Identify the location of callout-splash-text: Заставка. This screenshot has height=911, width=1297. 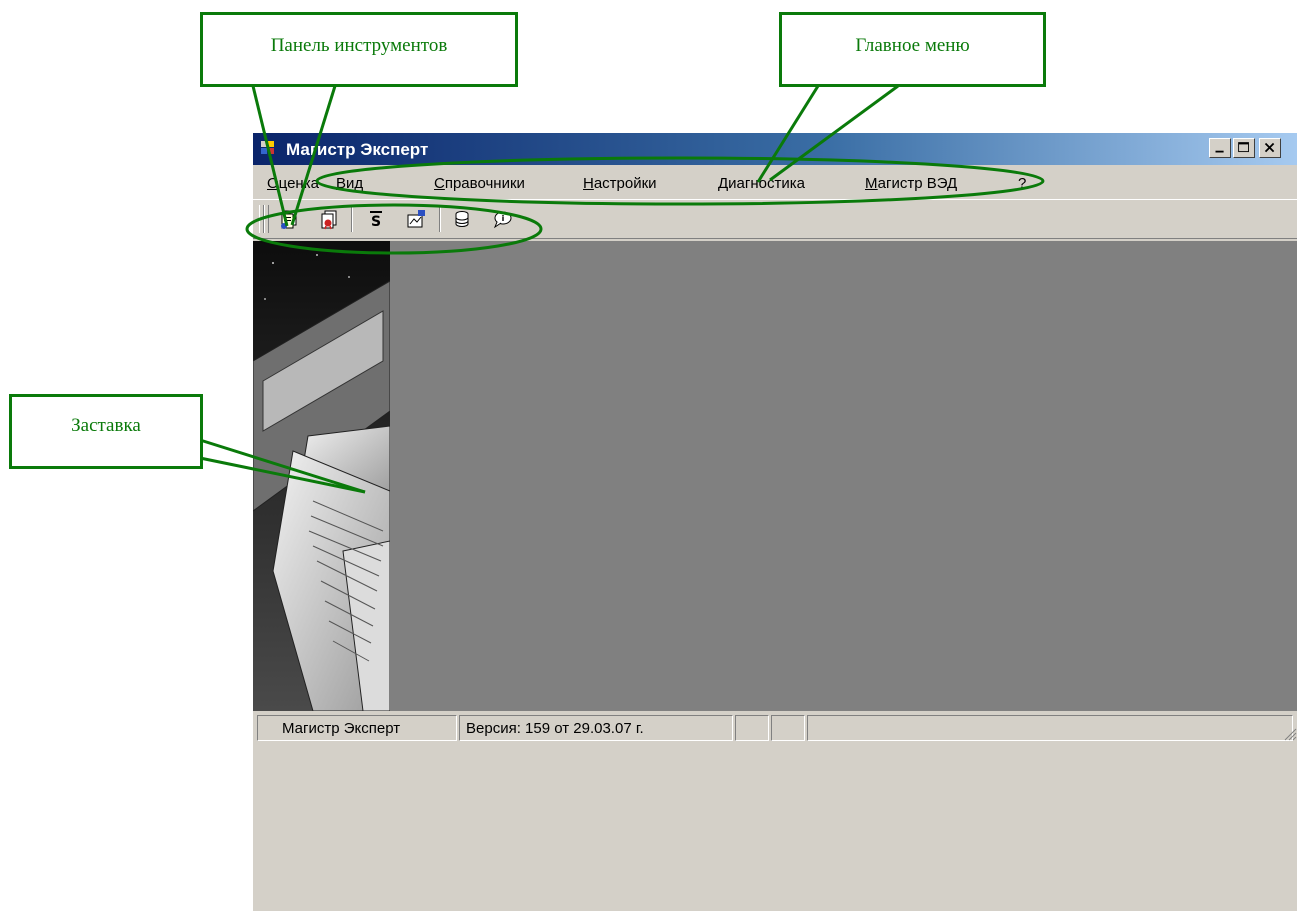
(106, 425).